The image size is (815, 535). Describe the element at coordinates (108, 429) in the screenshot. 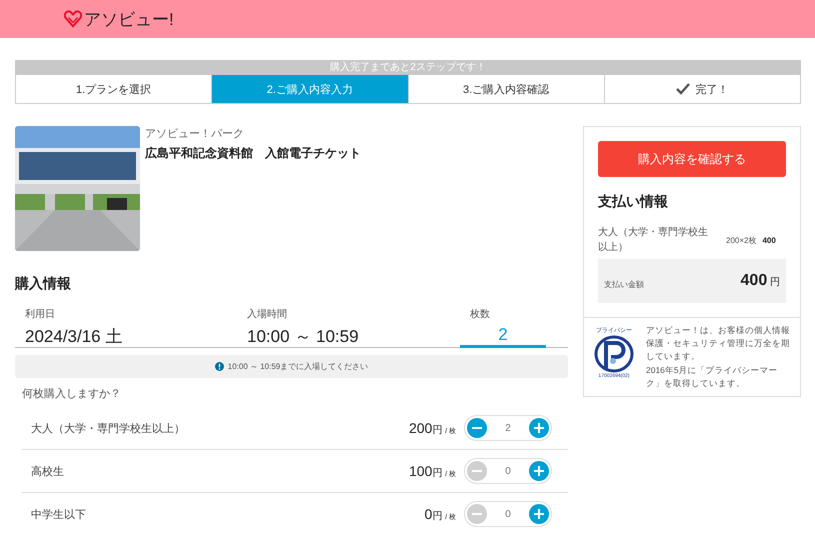

I see `ticket-type: 大人（大学・専門学校生以上）` at that location.